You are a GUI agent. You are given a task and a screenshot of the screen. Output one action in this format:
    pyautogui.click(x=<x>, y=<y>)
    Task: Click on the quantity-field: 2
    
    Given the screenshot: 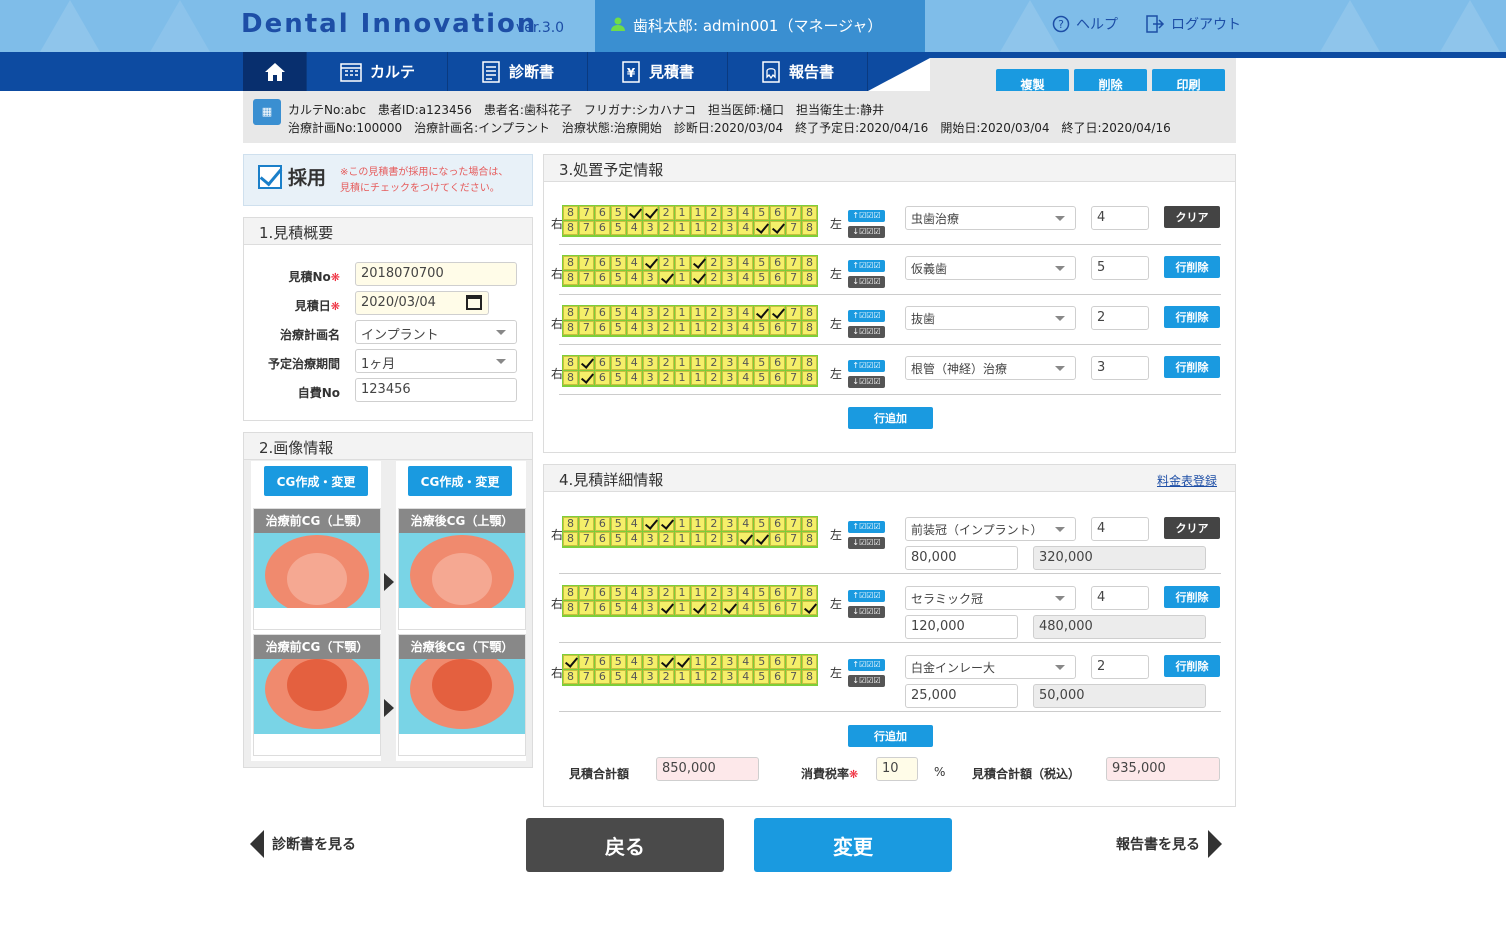 What is the action you would take?
    pyautogui.click(x=1120, y=318)
    